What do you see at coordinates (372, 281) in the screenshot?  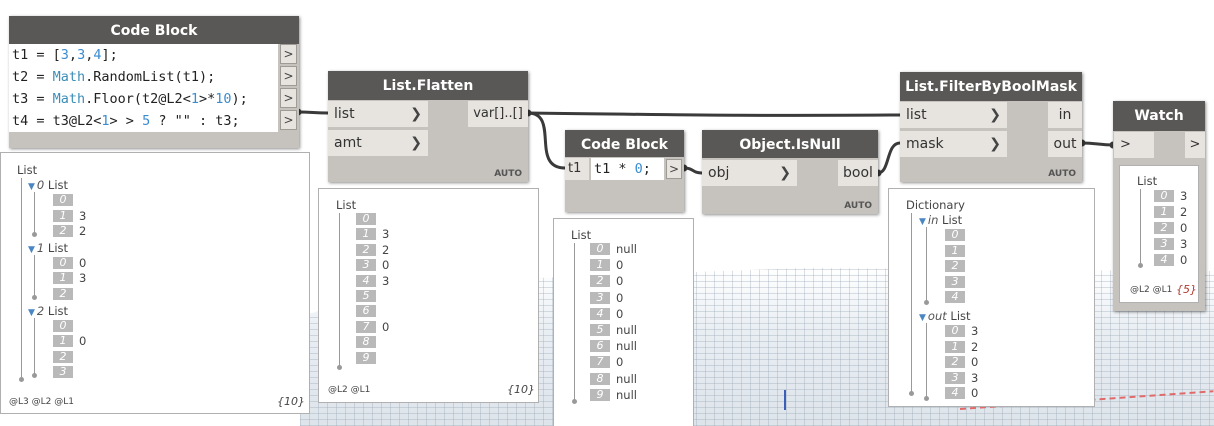 I see `list-item: 43` at bounding box center [372, 281].